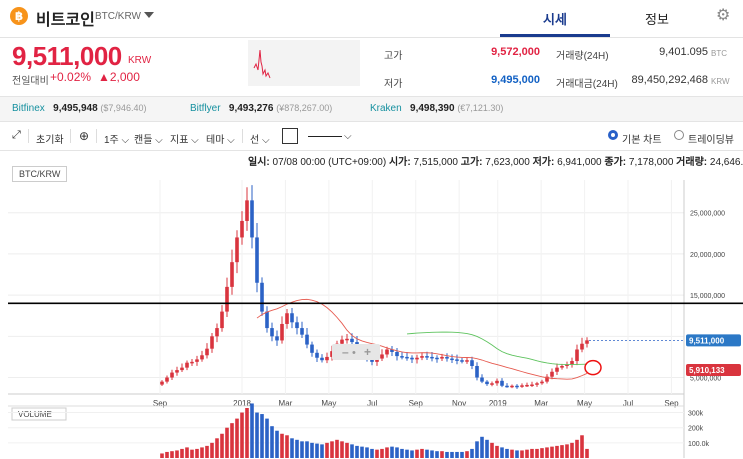 This screenshot has height=459, width=743. I want to click on candle-select: 캔들 ⌵, so click(148, 138).